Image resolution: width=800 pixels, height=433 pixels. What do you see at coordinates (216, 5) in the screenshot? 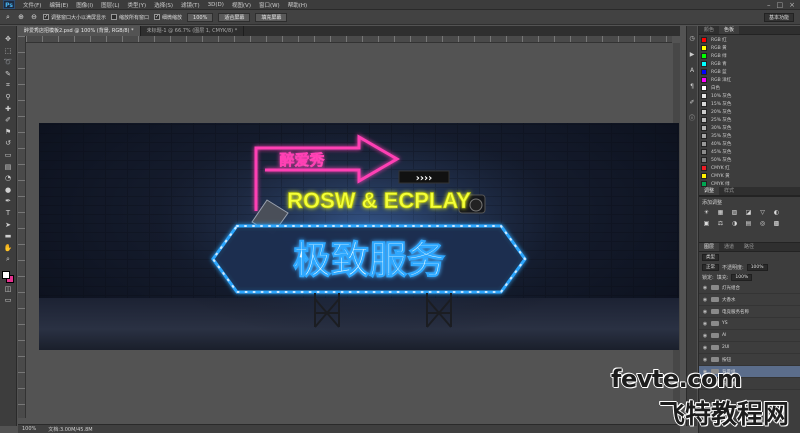
I see `menu-3d: 3D(D)` at bounding box center [216, 5].